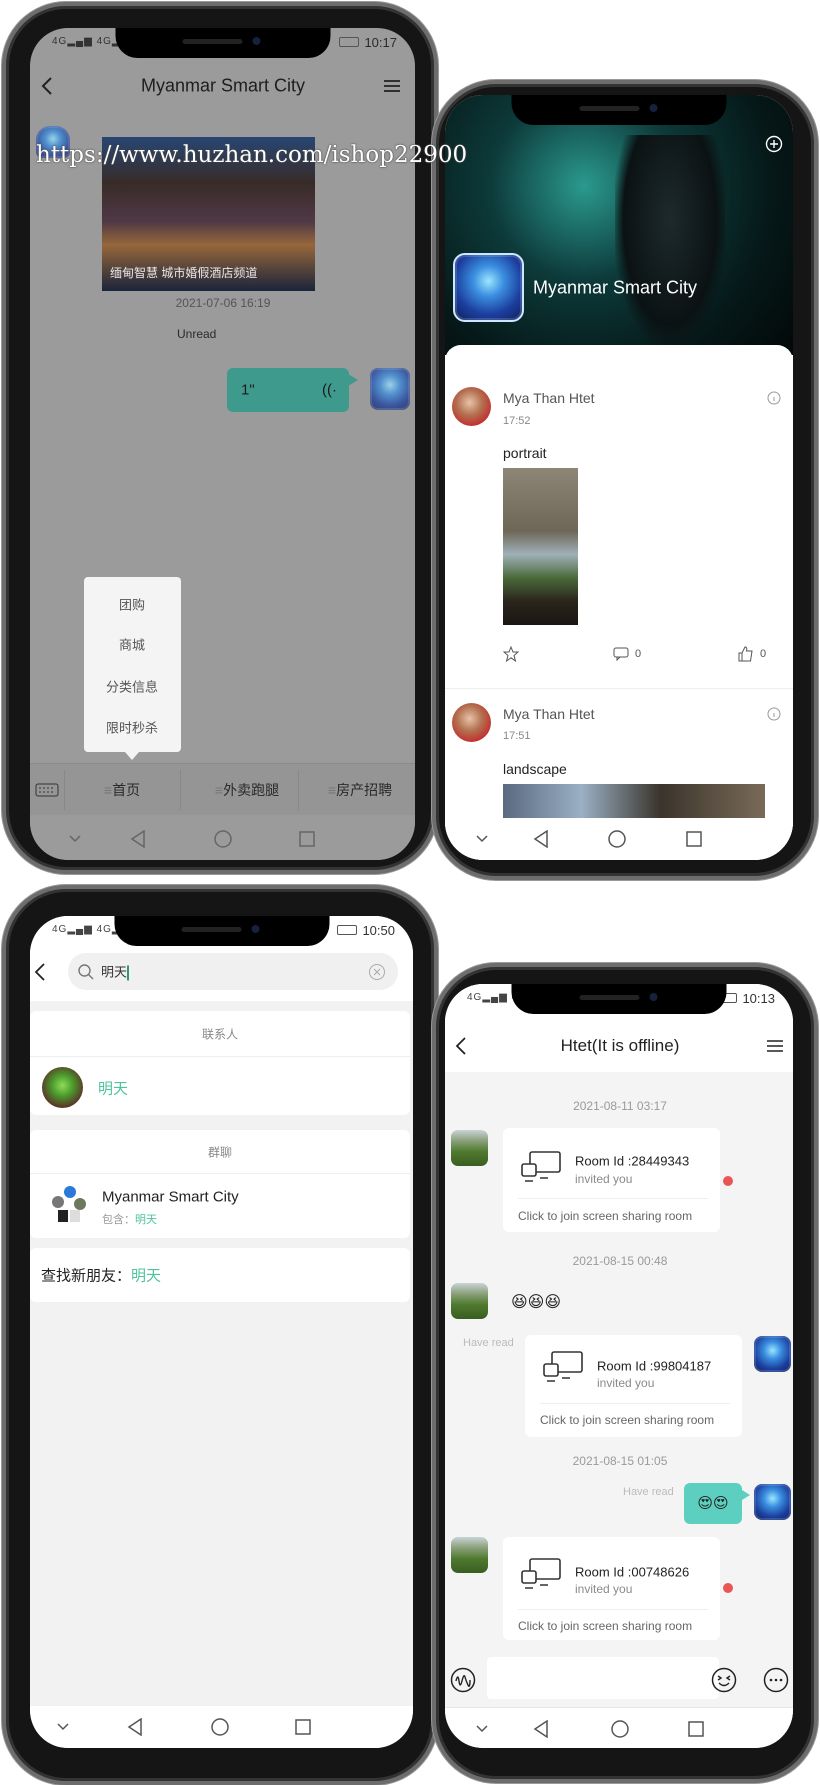 The width and height of the screenshot is (820, 1785). I want to click on contact-row: 明天, so click(220, 1086).